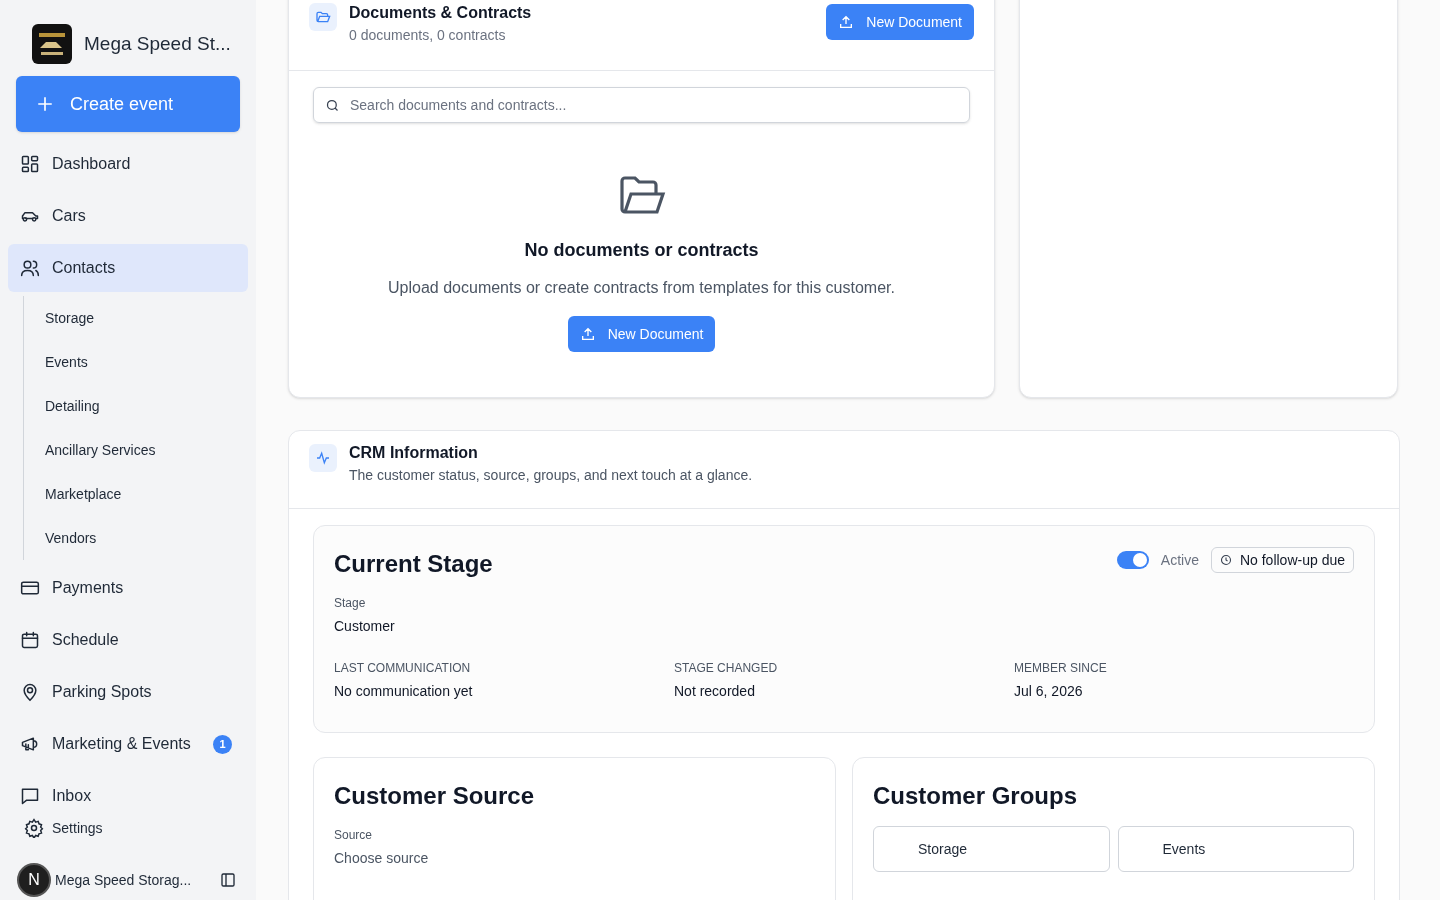  Describe the element at coordinates (1225, 560) in the screenshot. I see `clock-icon` at that location.